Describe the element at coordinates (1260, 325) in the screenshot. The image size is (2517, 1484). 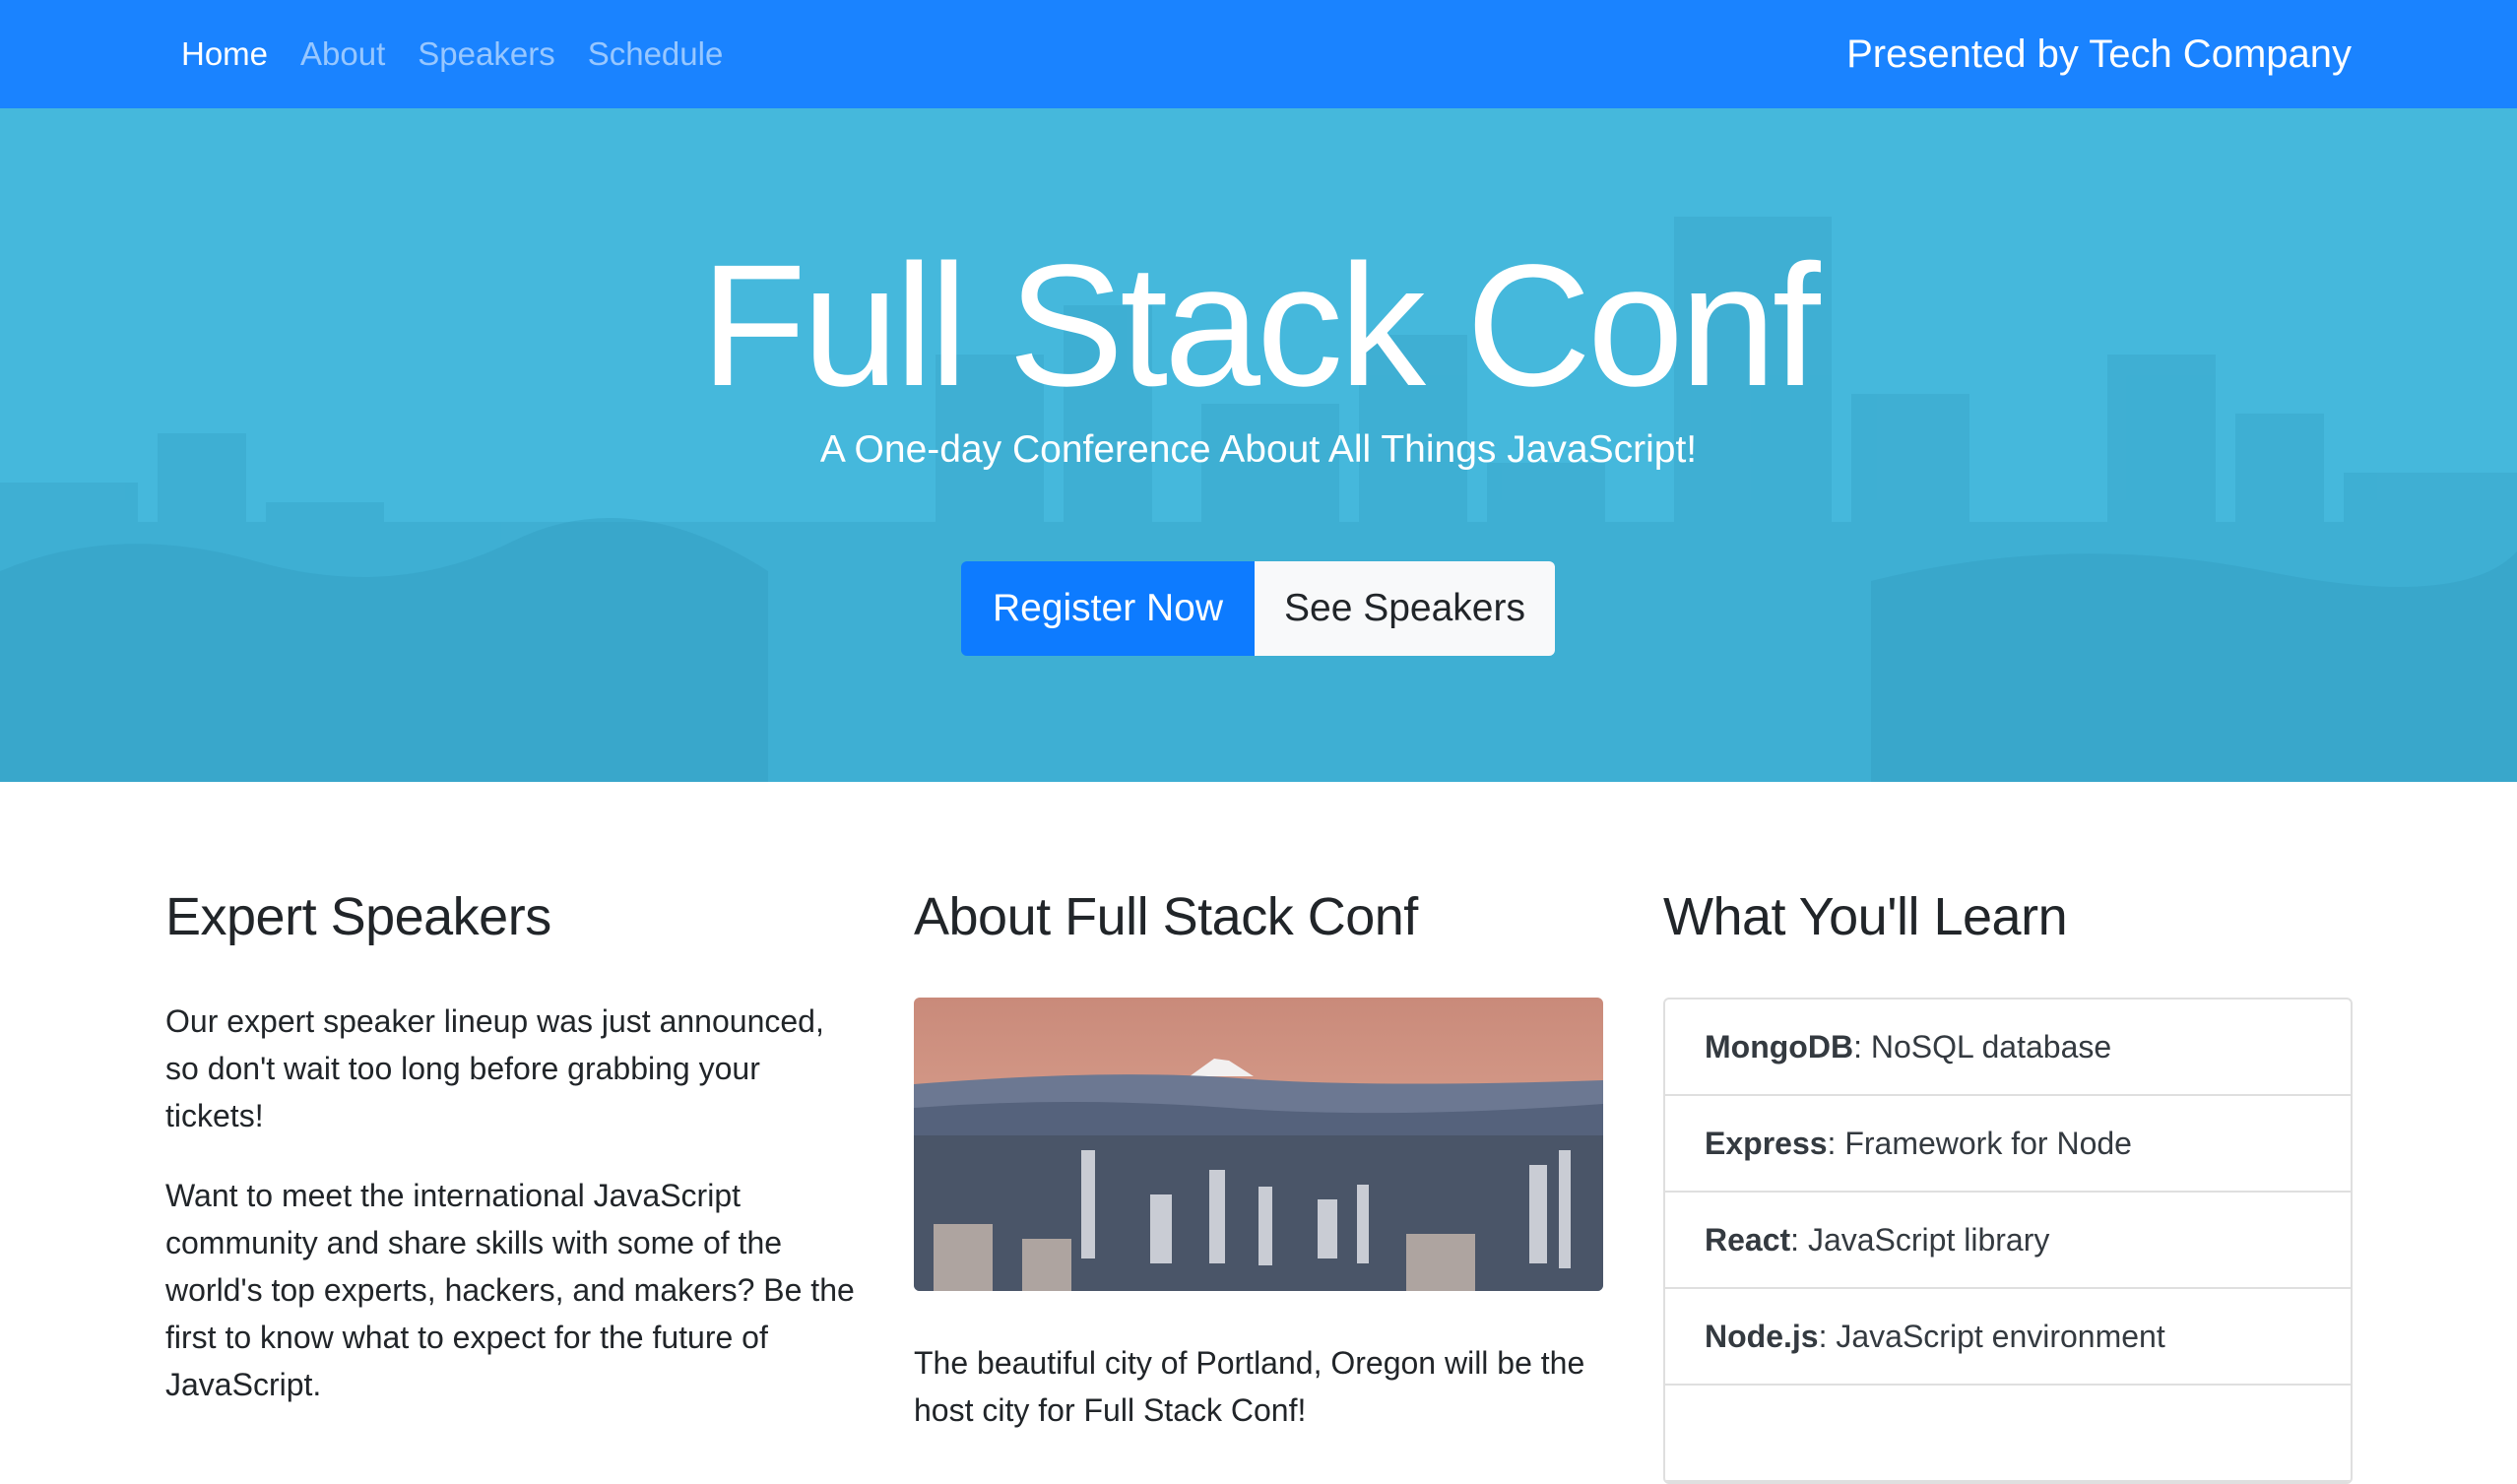
I see `hero-title: Full Stack Conf` at that location.